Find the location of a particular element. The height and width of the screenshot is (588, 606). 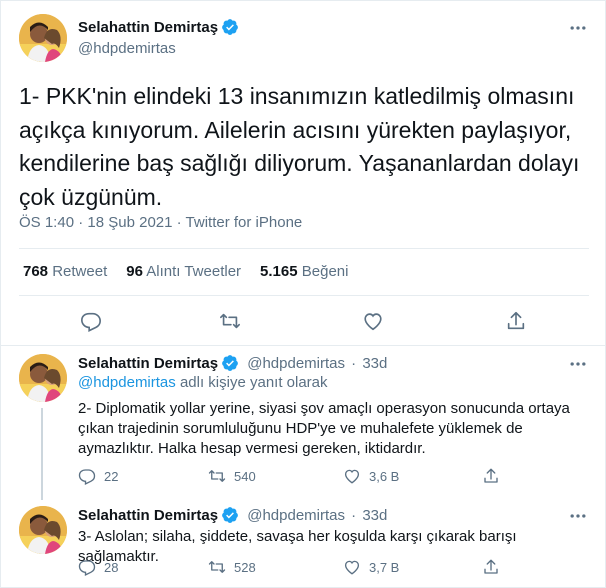

retweet-count: 540 is located at coordinates (245, 476).